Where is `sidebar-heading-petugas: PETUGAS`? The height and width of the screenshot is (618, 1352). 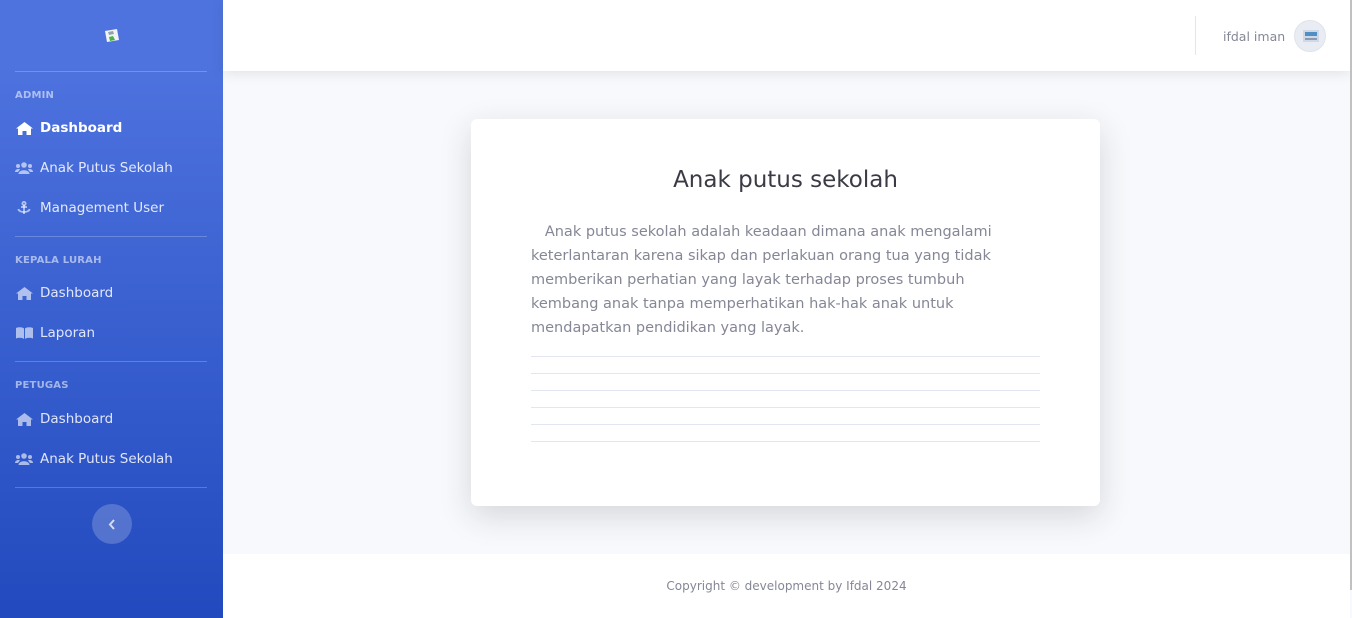
sidebar-heading-petugas: PETUGAS is located at coordinates (42, 385).